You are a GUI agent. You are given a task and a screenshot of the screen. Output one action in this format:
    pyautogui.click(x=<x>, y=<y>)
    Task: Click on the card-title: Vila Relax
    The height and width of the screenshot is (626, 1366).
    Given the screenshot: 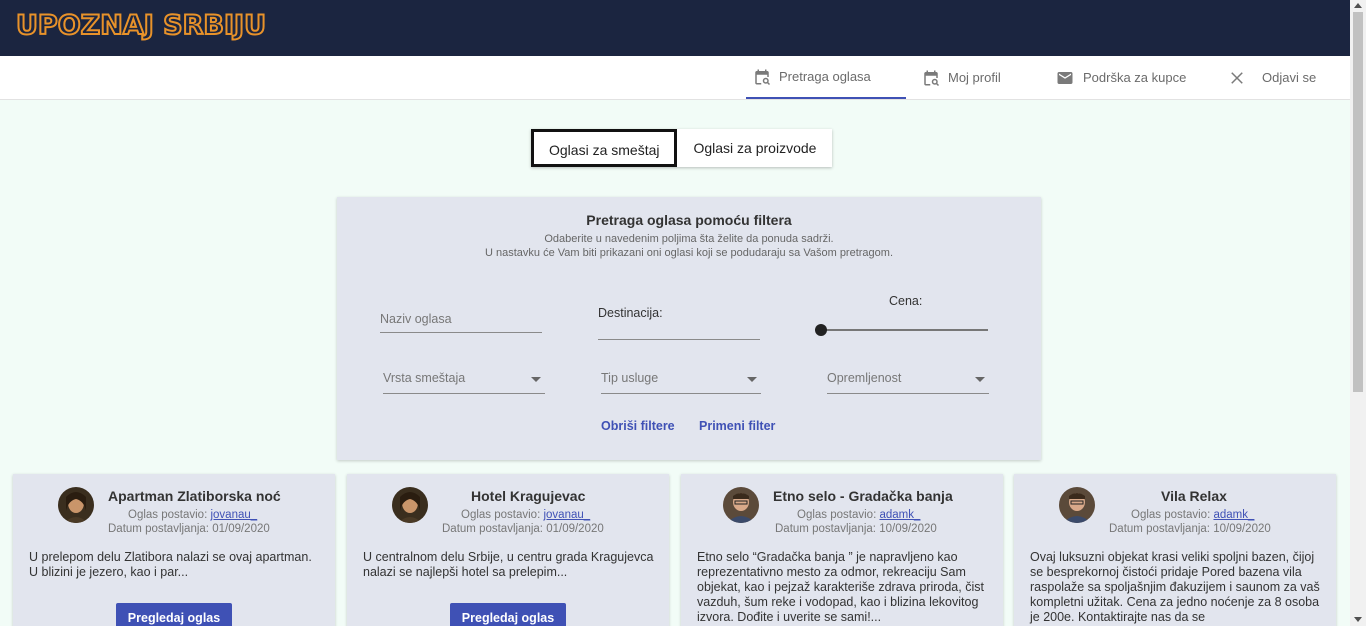 What is the action you would take?
    pyautogui.click(x=1194, y=496)
    